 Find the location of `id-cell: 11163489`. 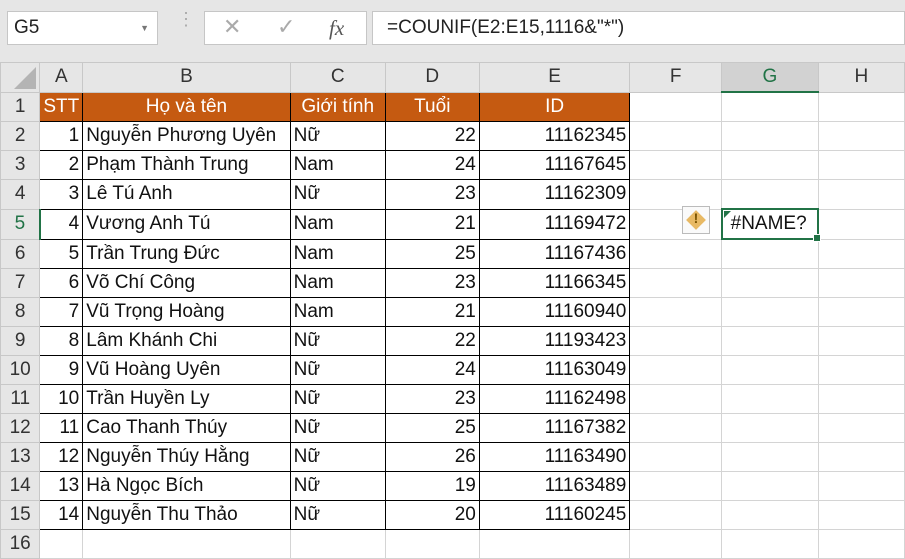

id-cell: 11163489 is located at coordinates (554, 486).